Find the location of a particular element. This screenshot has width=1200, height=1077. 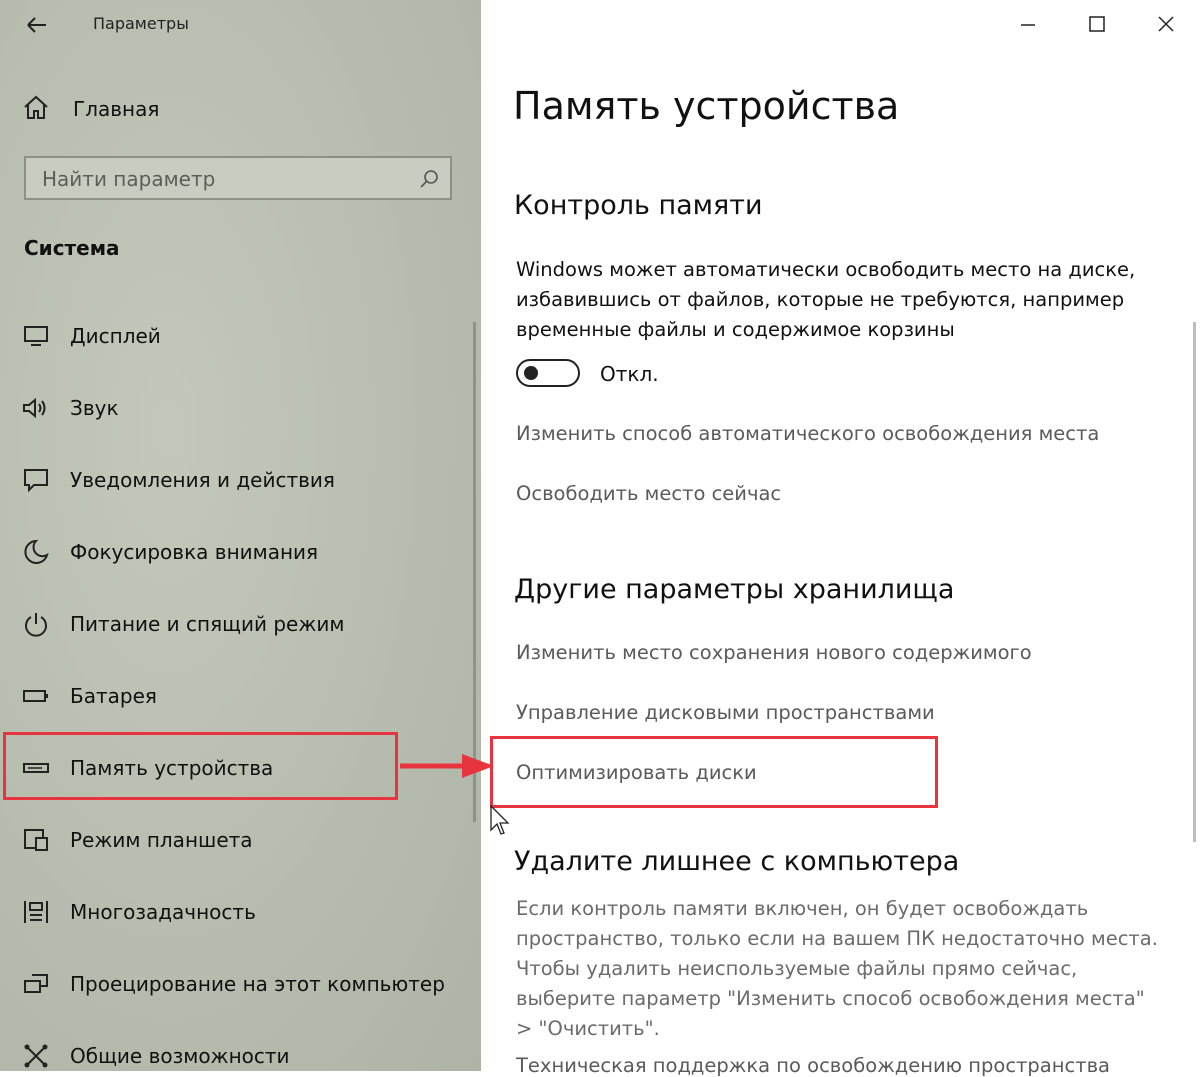

sidebar-item-label: Фокусировка внимания is located at coordinates (194, 552).